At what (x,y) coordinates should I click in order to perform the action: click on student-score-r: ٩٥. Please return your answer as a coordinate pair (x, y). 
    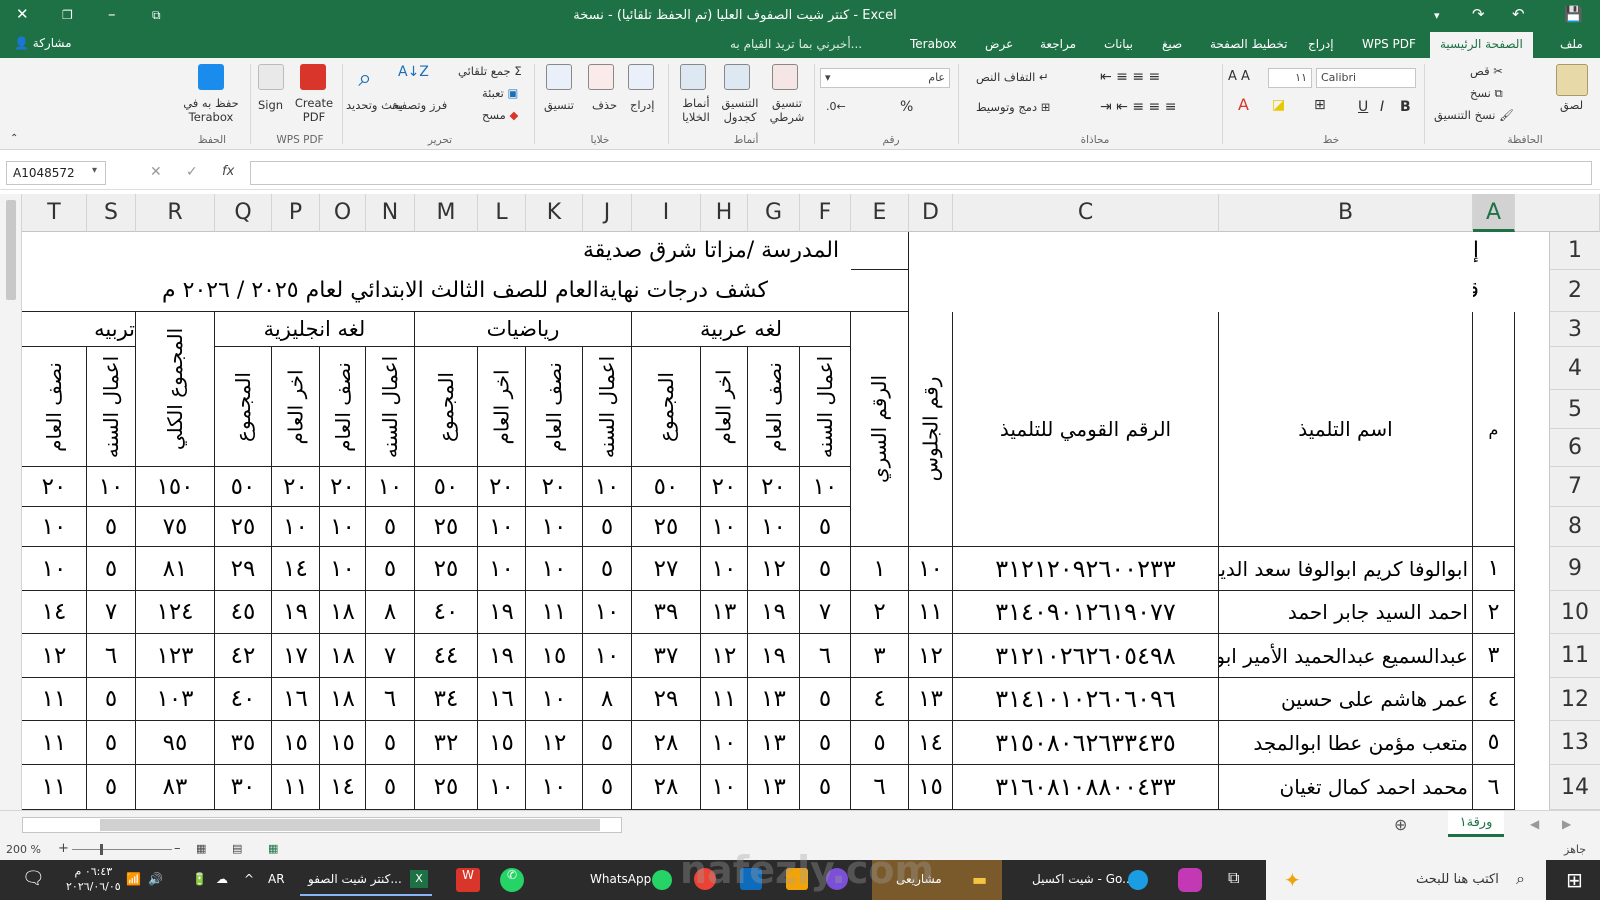
    Looking at the image, I should click on (175, 743).